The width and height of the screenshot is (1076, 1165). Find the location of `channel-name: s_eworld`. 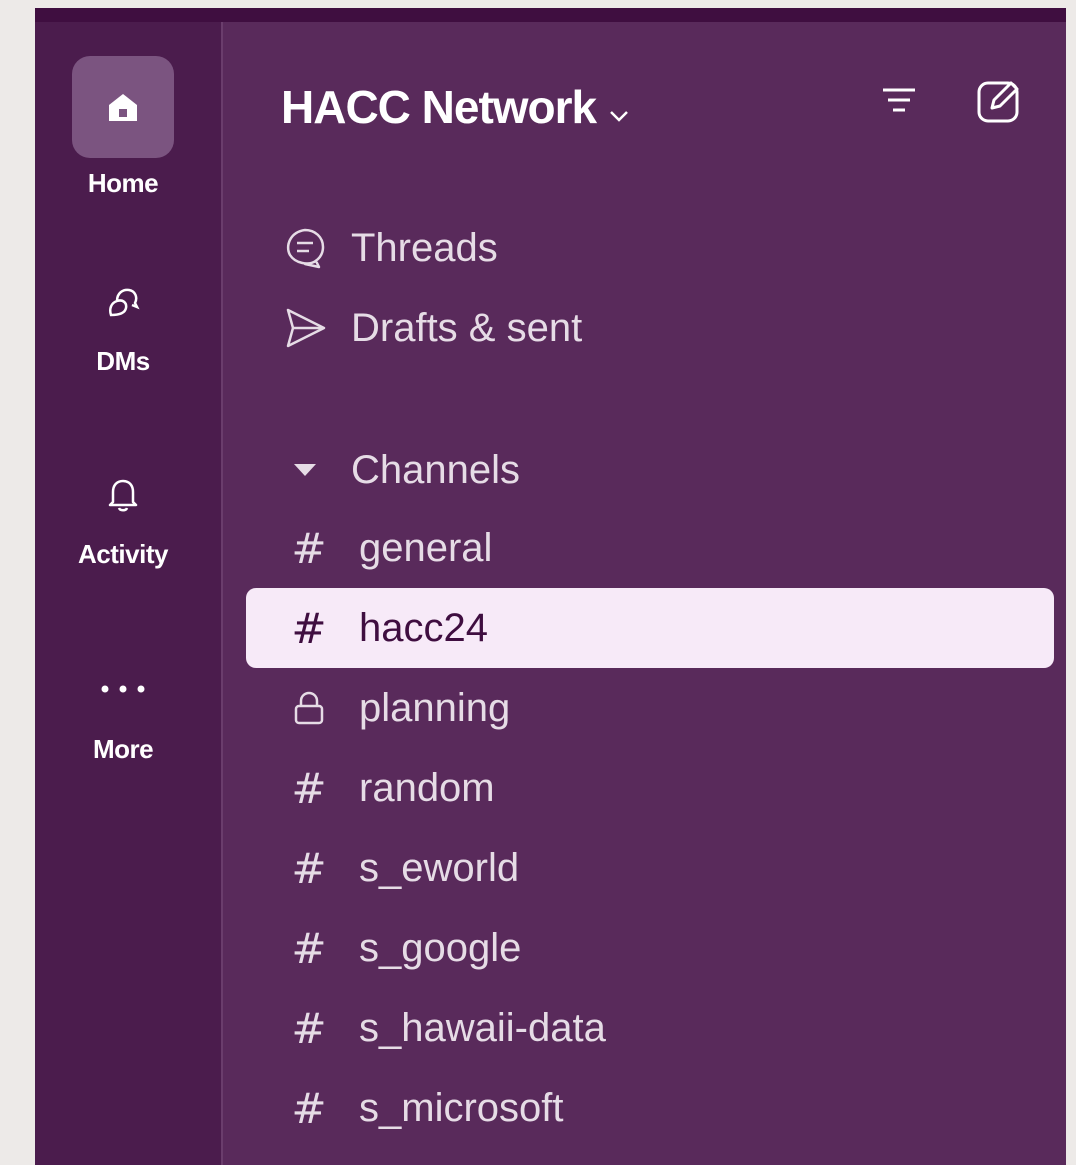

channel-name: s_eworld is located at coordinates (439, 867).